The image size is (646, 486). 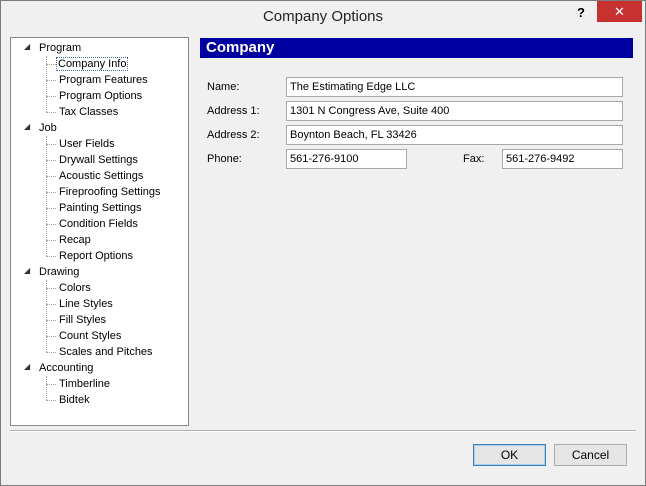 I want to click on tree-item-label: Acoustic Settings, so click(x=101, y=176).